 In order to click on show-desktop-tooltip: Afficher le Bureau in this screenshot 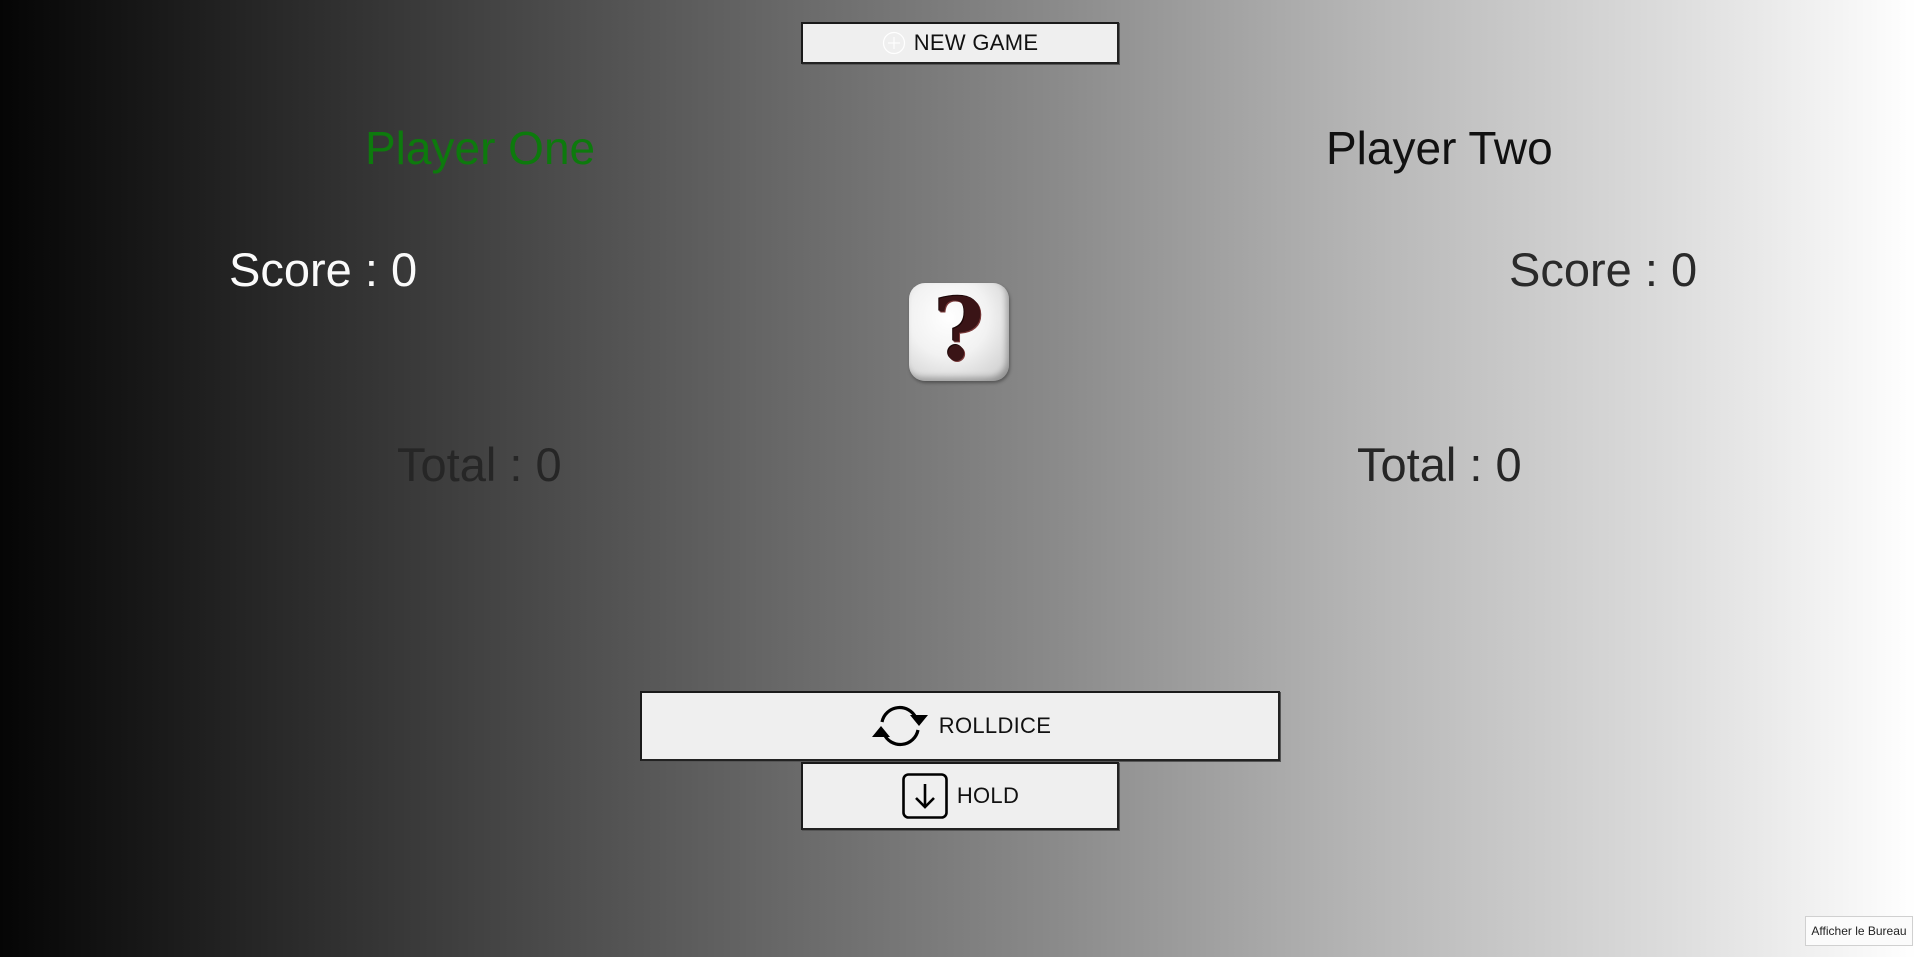, I will do `click(1859, 931)`.